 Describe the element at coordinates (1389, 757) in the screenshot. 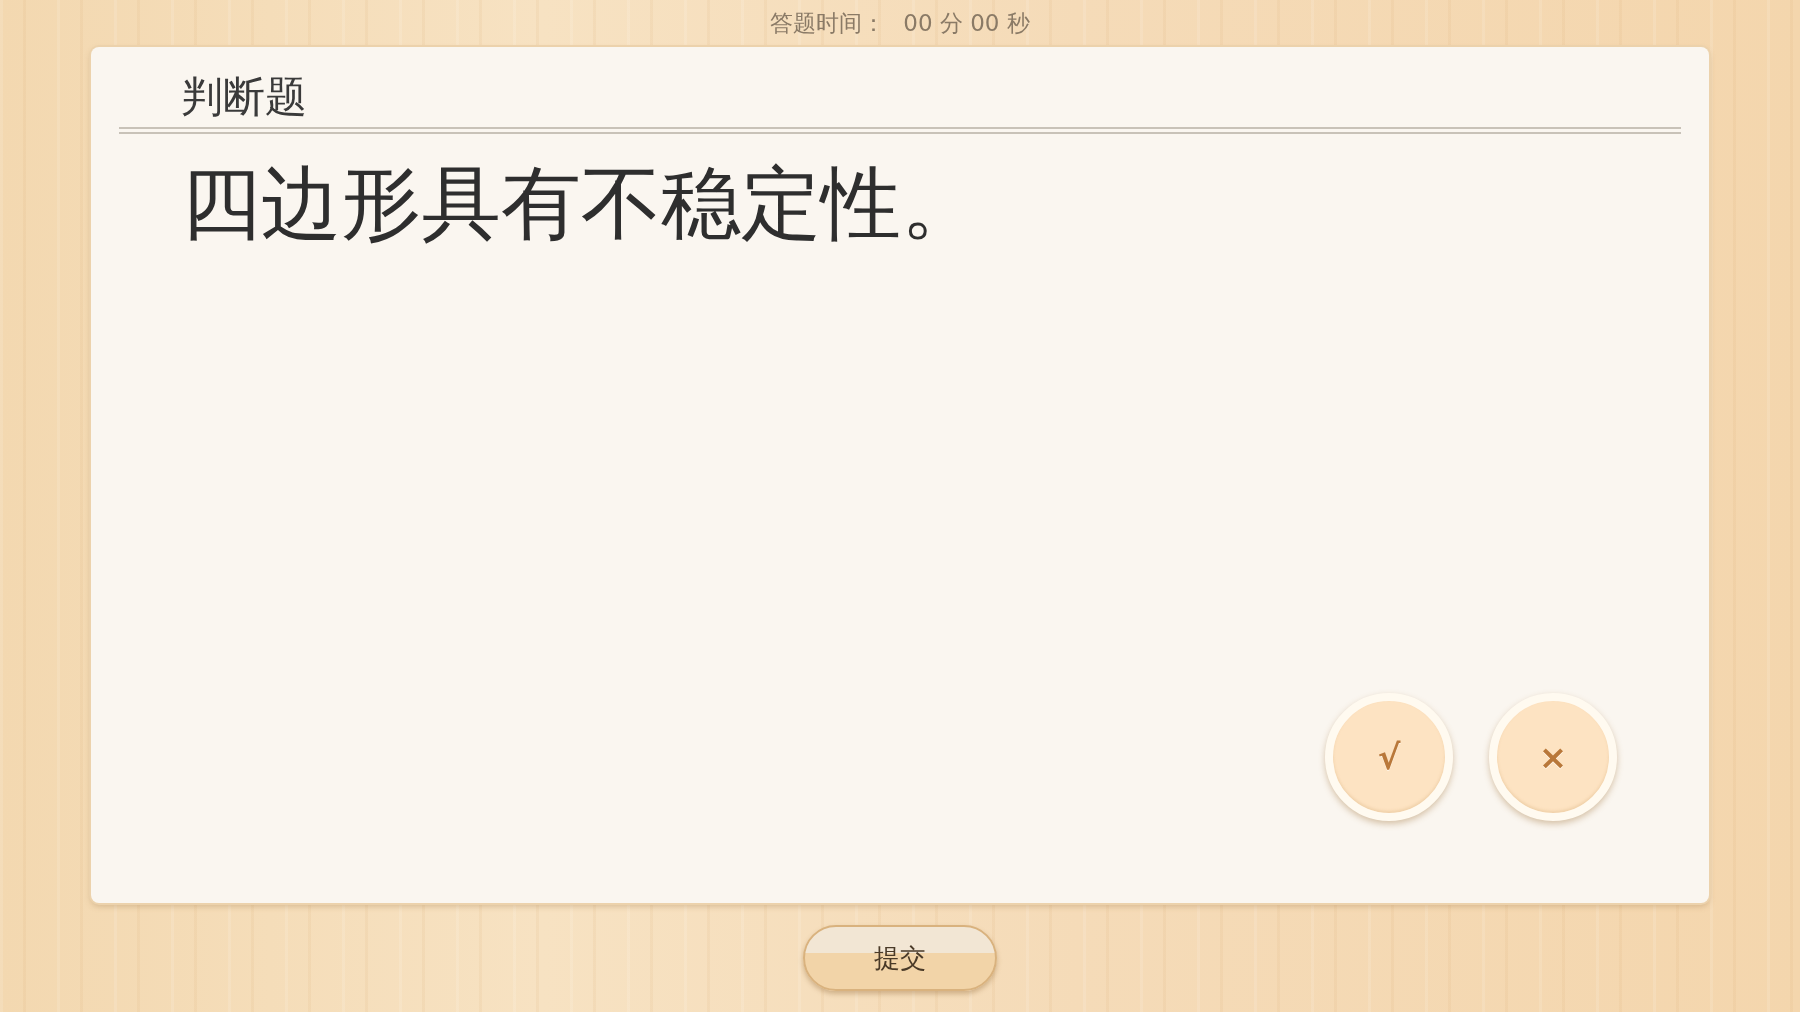

I see `answer-button: √` at that location.